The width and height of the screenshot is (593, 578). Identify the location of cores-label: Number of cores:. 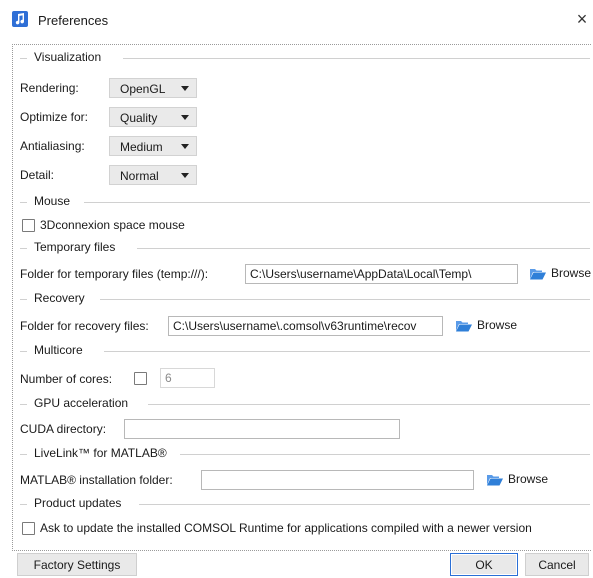
(66, 379).